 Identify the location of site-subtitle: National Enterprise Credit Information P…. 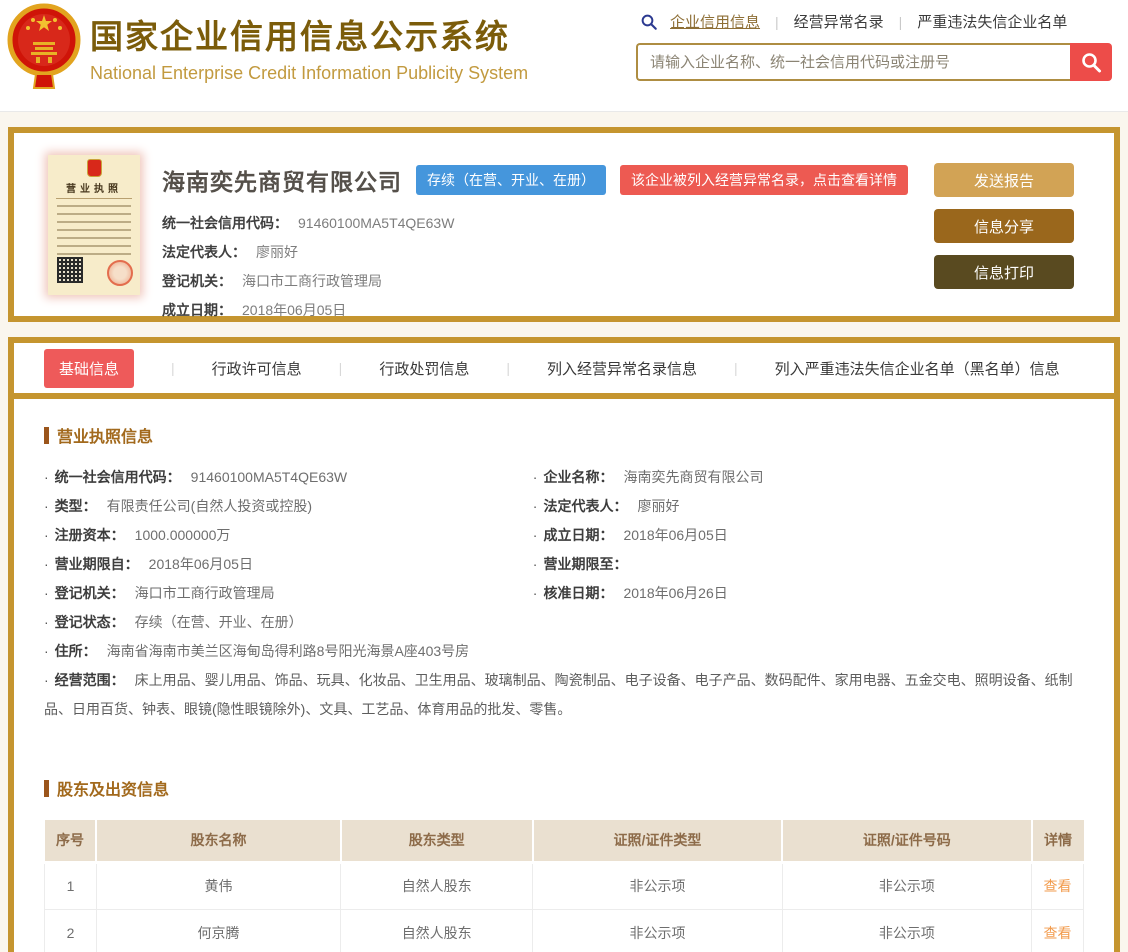
(309, 73).